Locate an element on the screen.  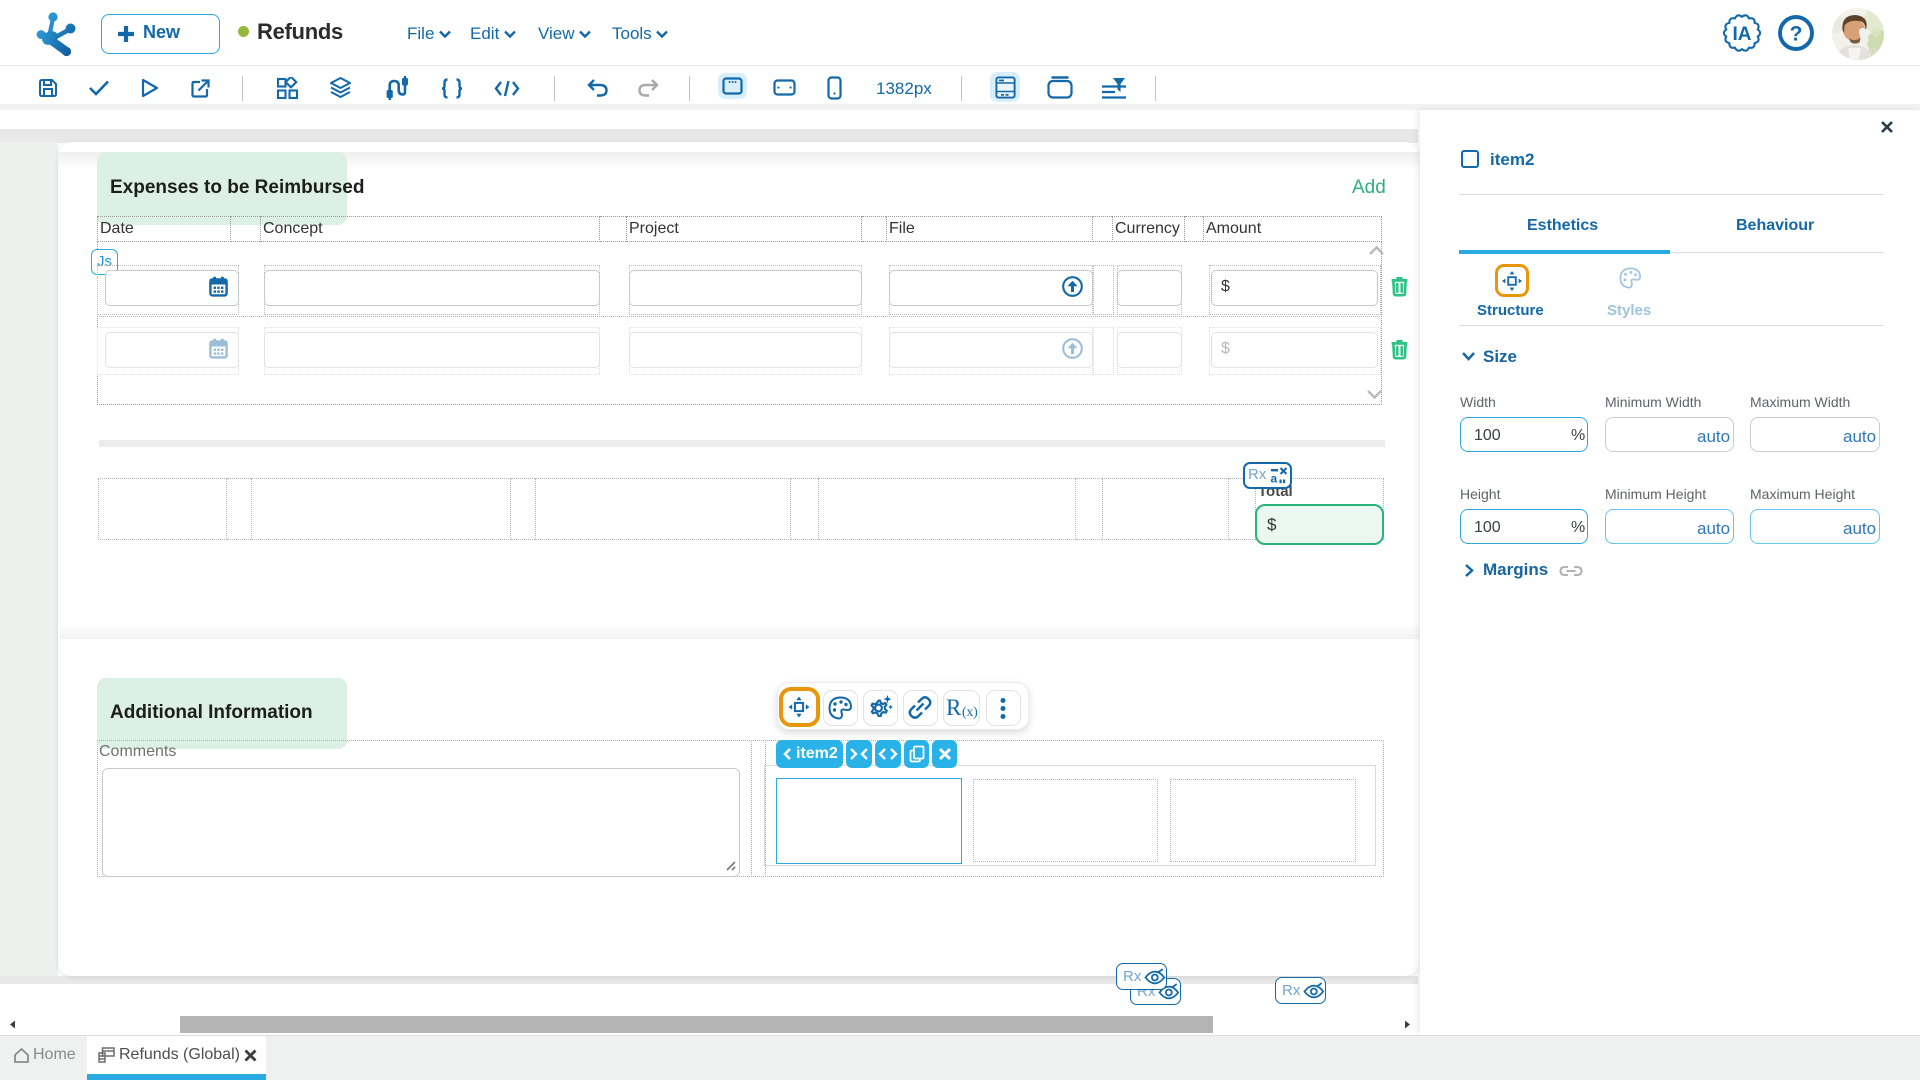
svg-text: a is located at coordinates (1274, 478).